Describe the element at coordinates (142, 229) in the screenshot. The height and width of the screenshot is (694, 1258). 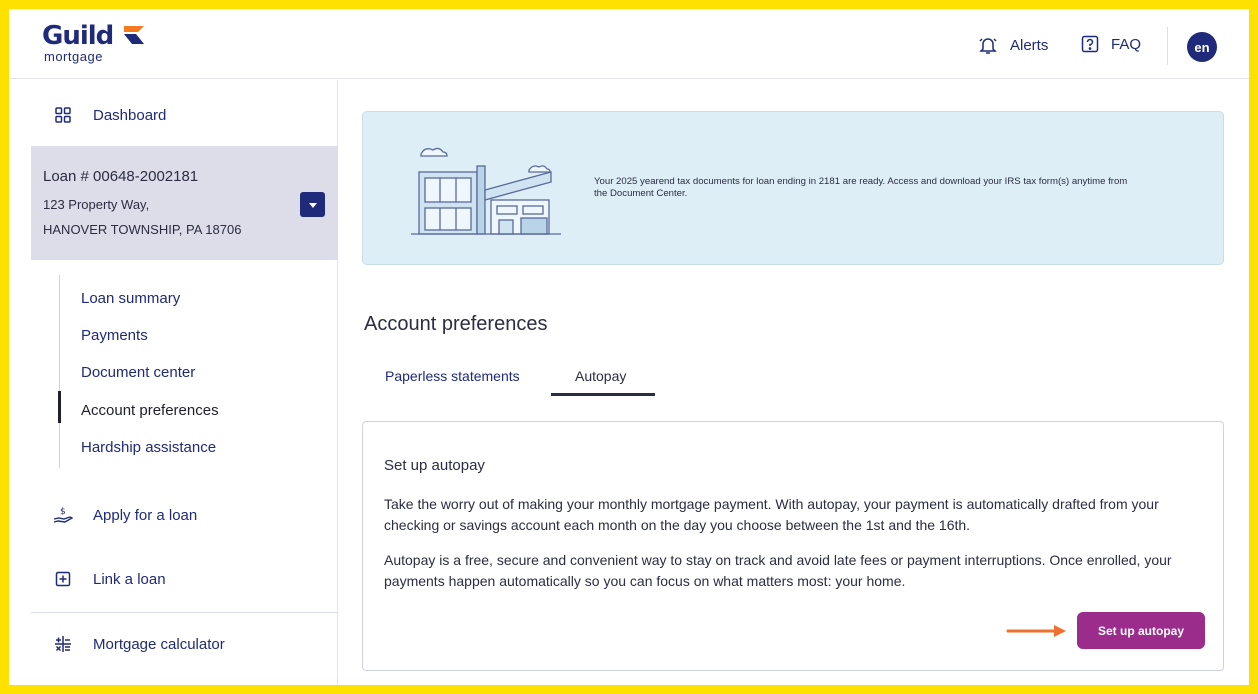
I see `loan-address-line2: HANOVER TOWNSHIP, PA 18706` at that location.